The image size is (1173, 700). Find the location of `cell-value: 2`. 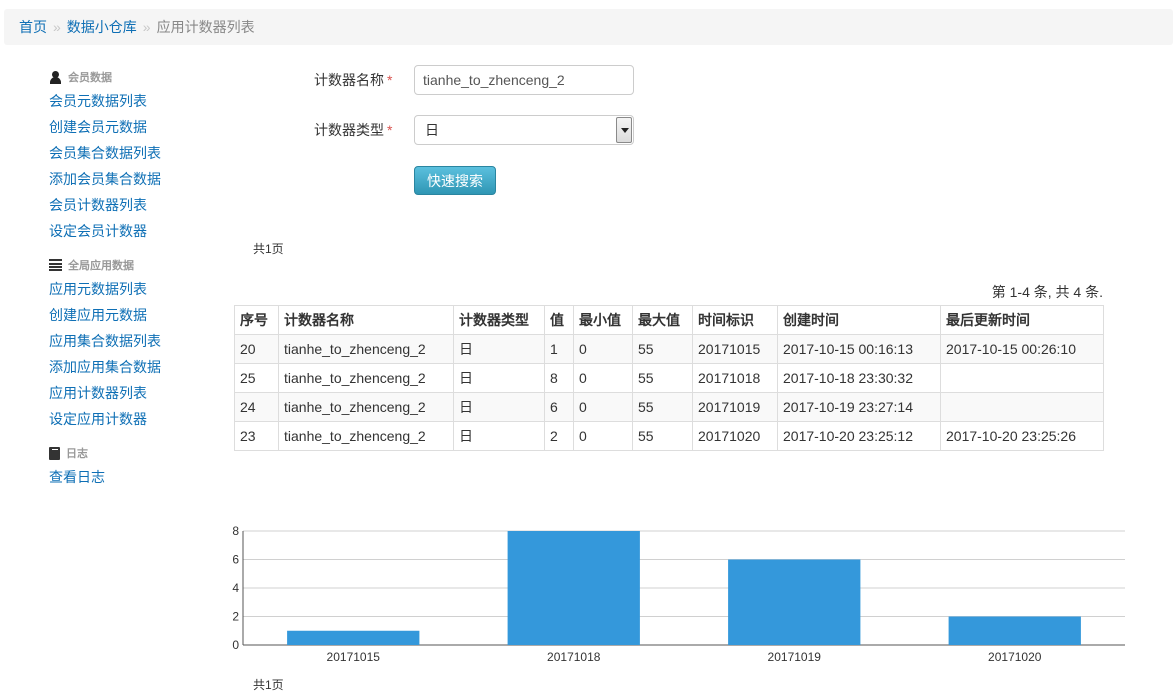

cell-value: 2 is located at coordinates (559, 436).